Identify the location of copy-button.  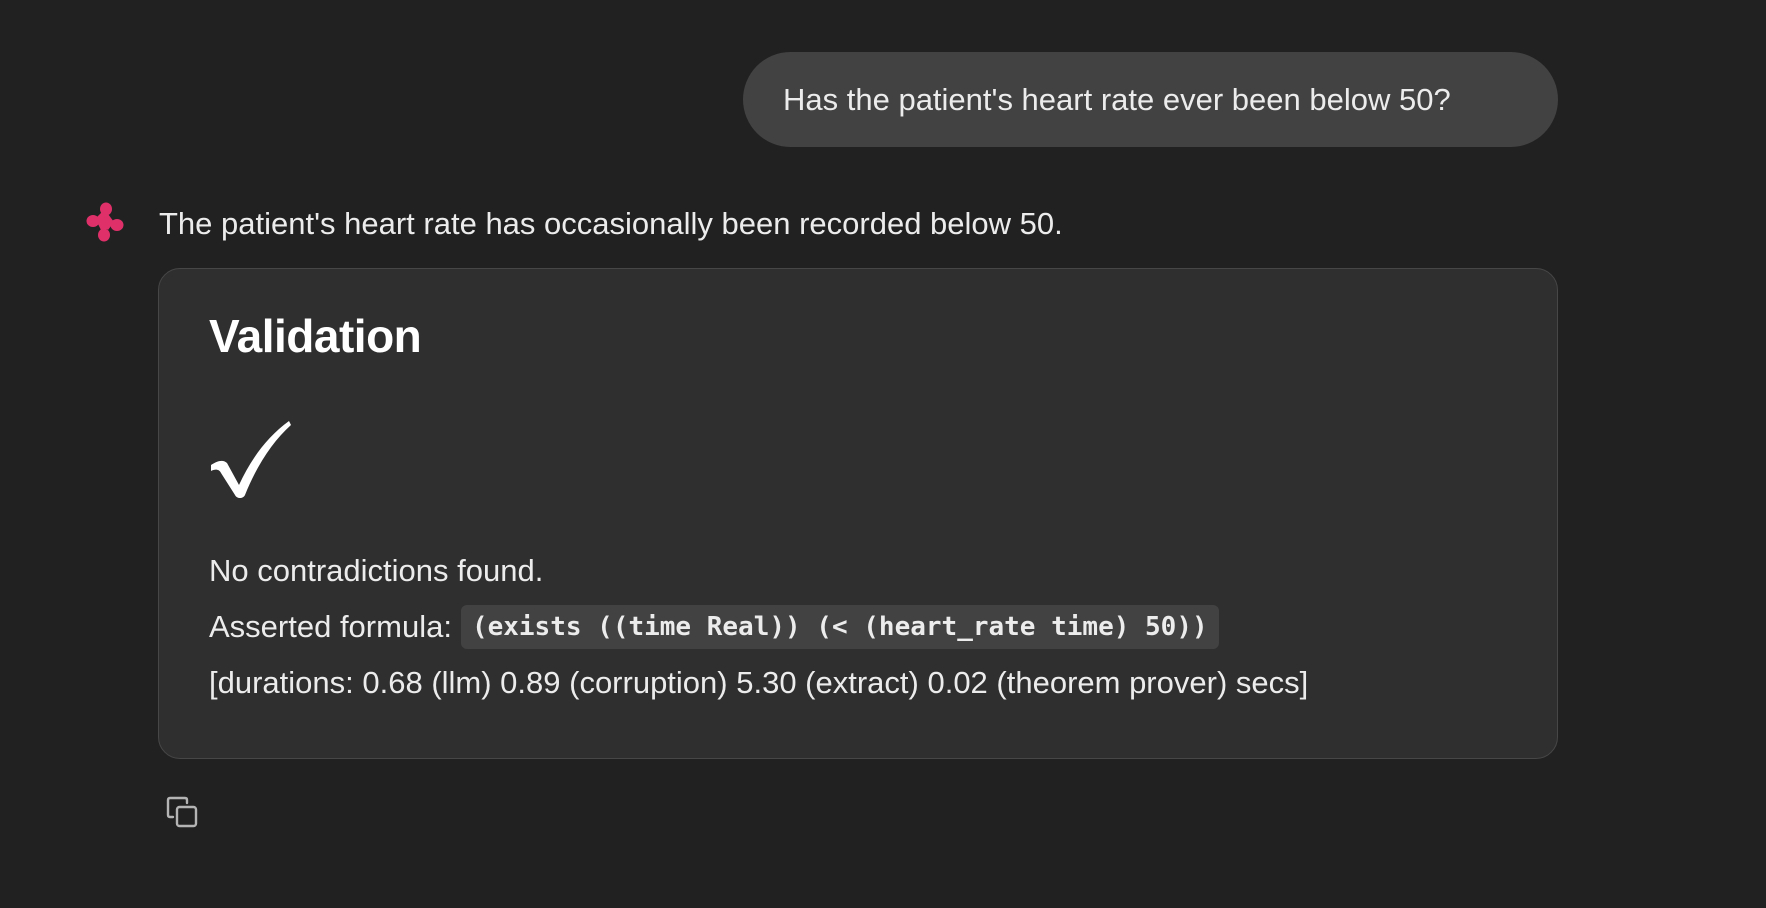
(182, 812).